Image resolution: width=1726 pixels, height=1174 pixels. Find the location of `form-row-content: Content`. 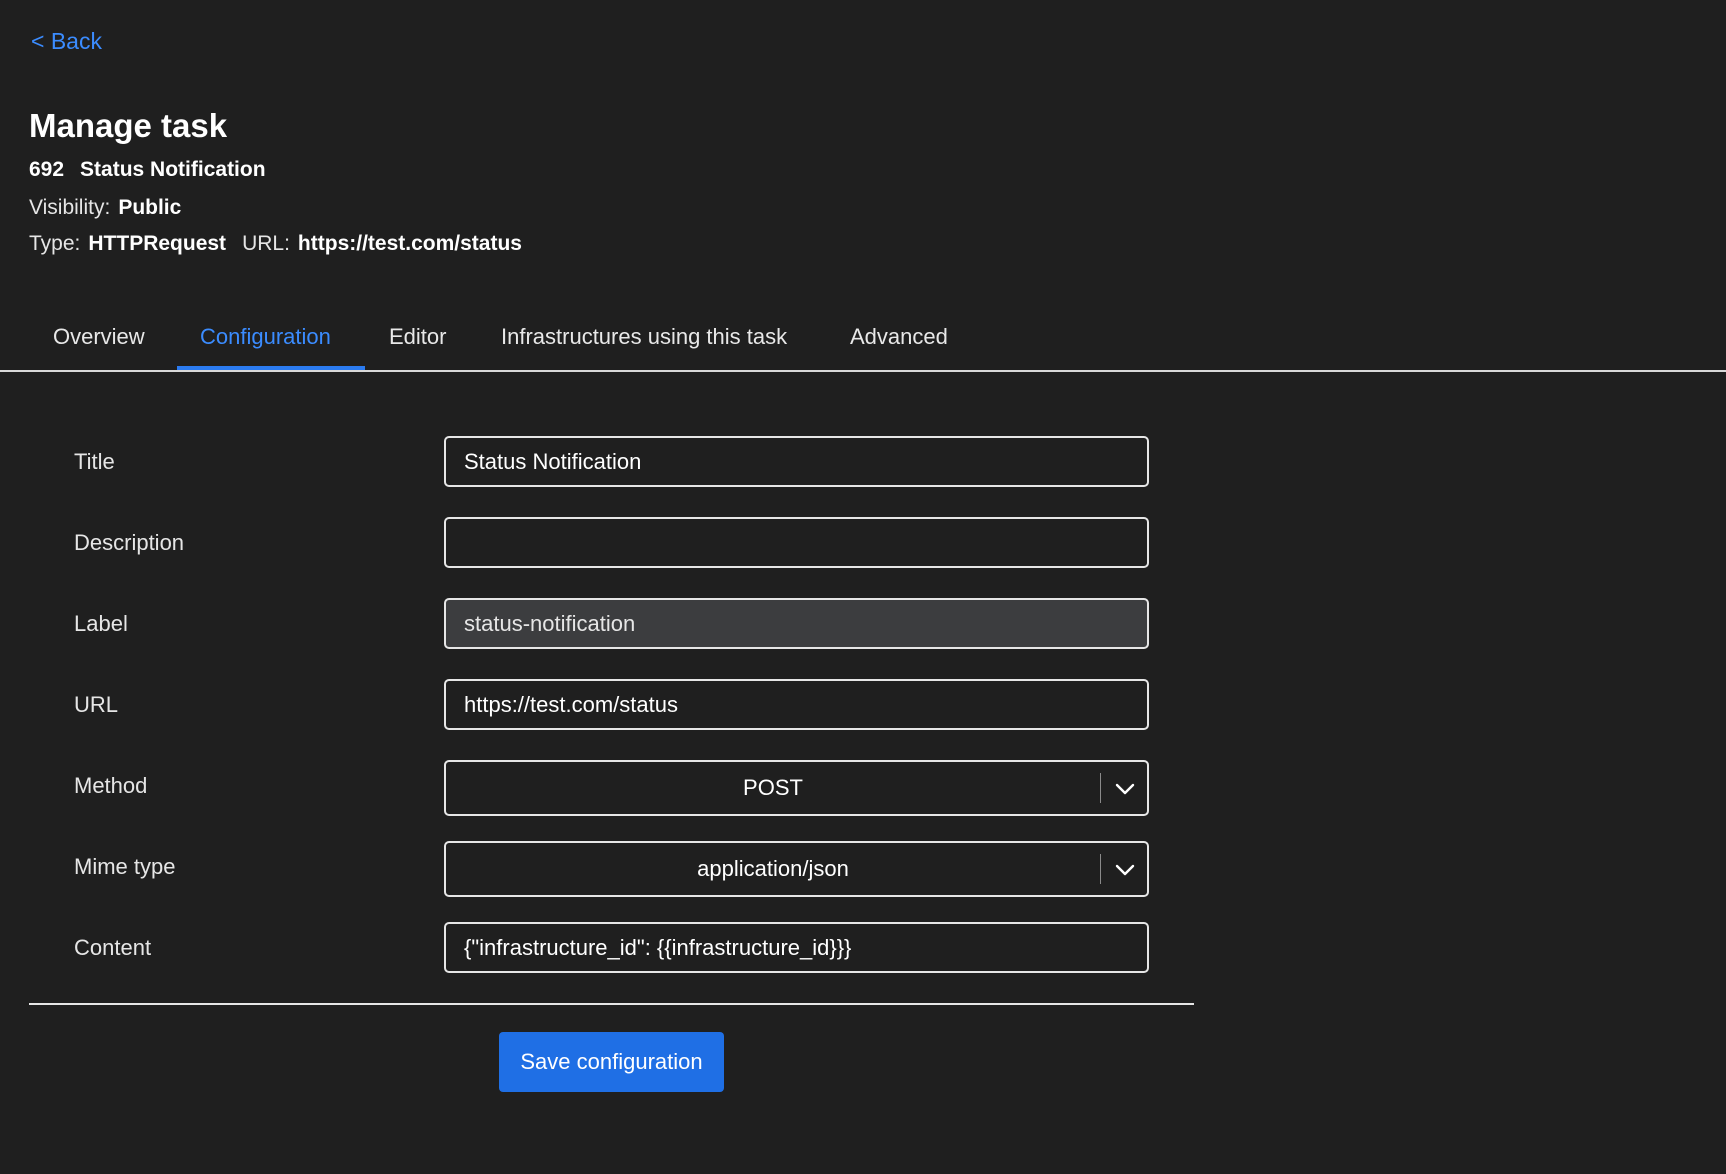

form-row-content: Content is located at coordinates (863, 948).